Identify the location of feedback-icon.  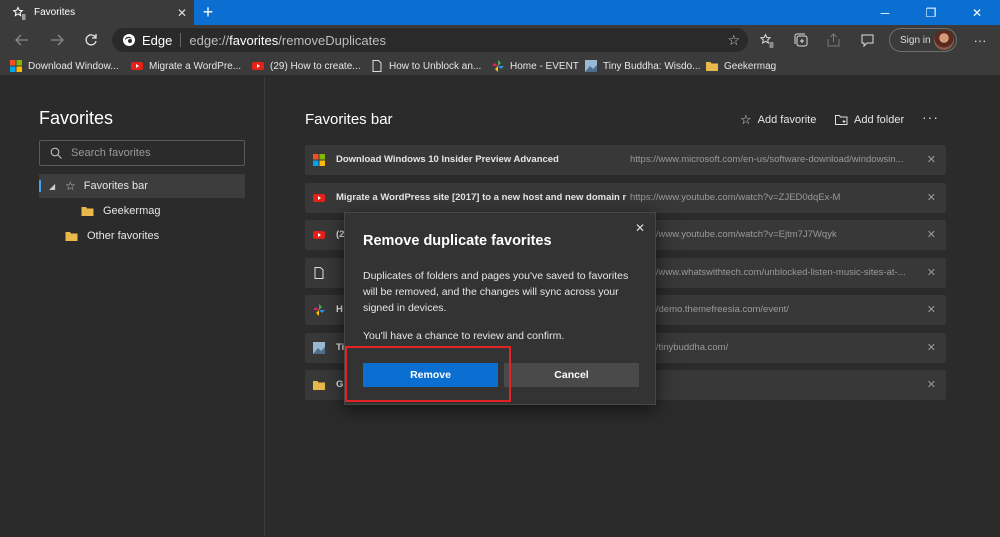
(867, 40).